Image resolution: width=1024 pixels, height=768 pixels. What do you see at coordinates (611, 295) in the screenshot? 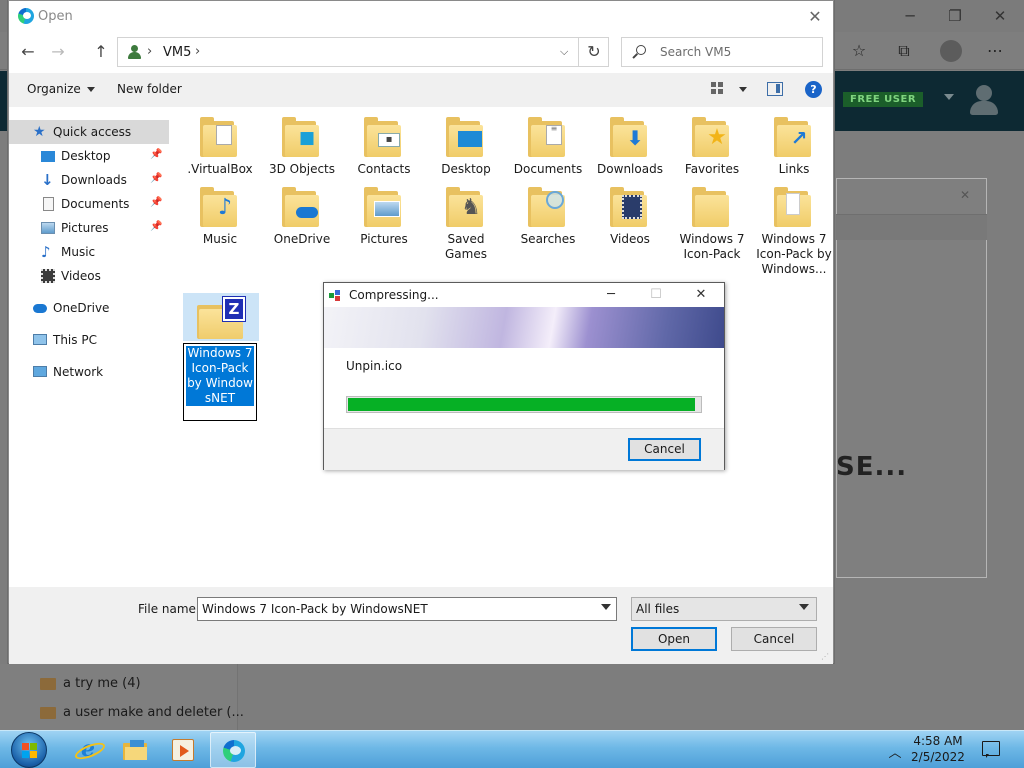
I see `minimize-button: ─` at bounding box center [611, 295].